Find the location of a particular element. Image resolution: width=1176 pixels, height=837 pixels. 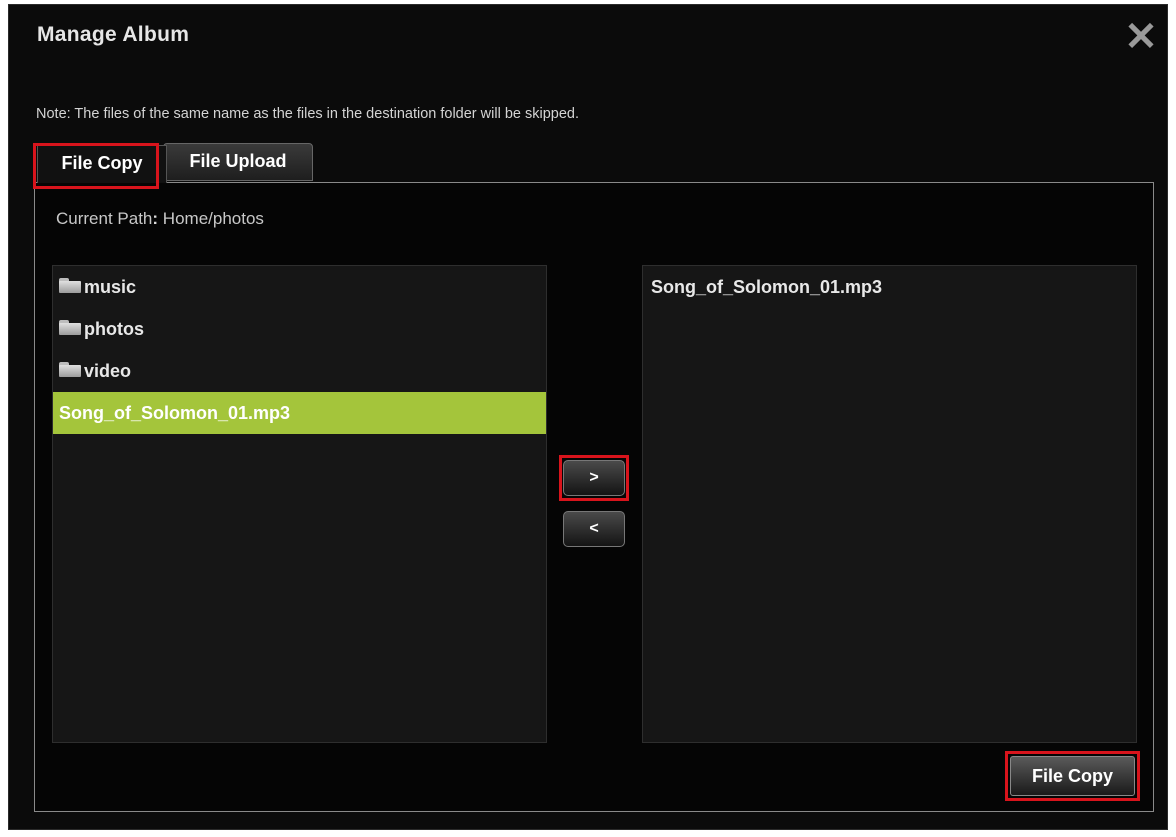

list-item-label: Song_of_Solomon_01.mp3 is located at coordinates (175, 413).